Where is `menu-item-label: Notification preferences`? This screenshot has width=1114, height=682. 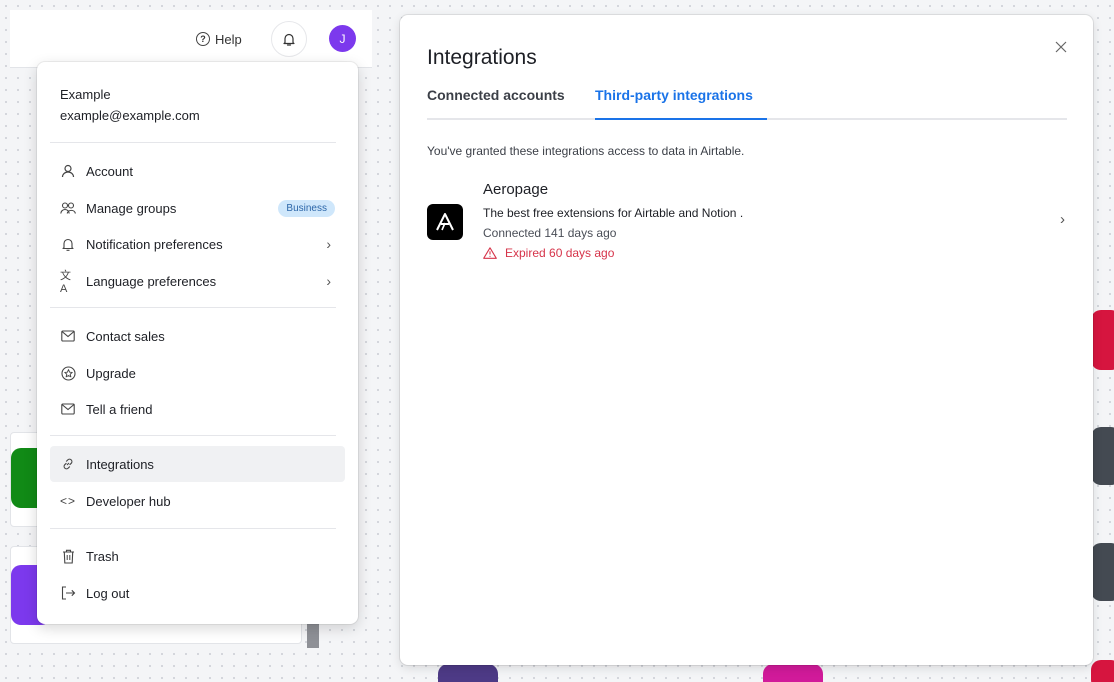 menu-item-label: Notification preferences is located at coordinates (154, 244).